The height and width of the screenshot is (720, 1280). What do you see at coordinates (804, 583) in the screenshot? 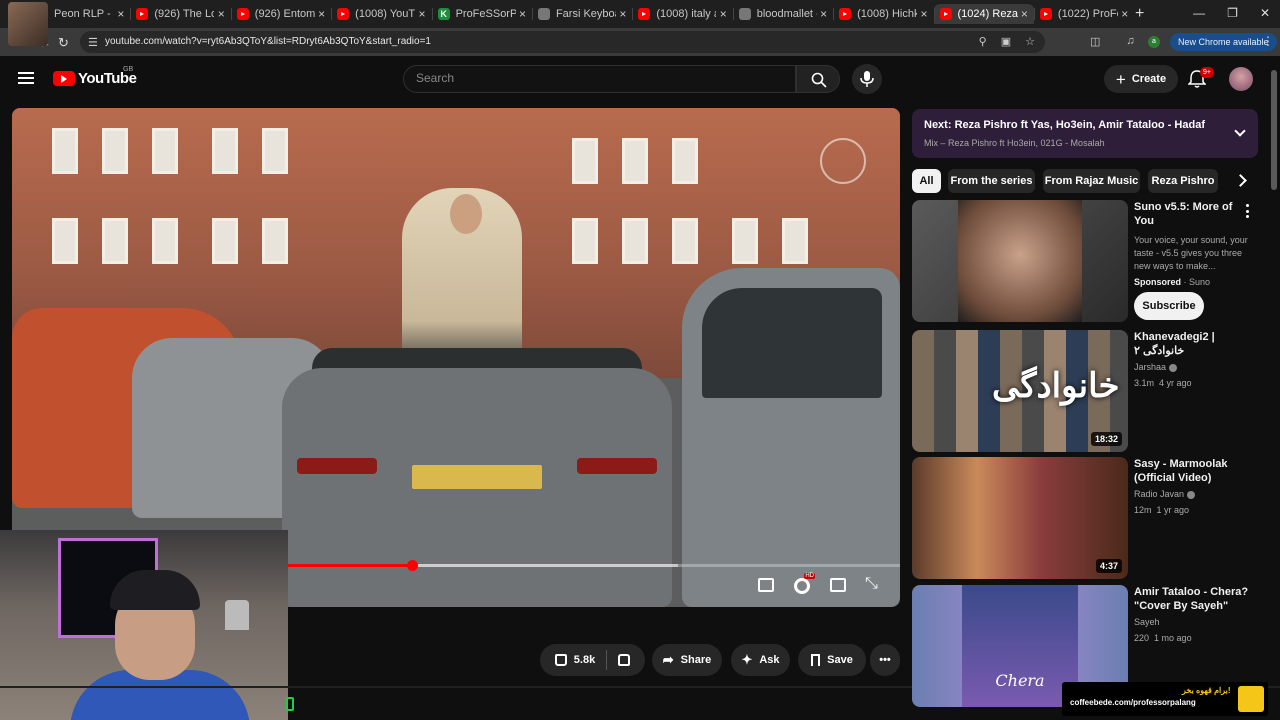
I see `settings-gear-icon: HD` at bounding box center [804, 583].